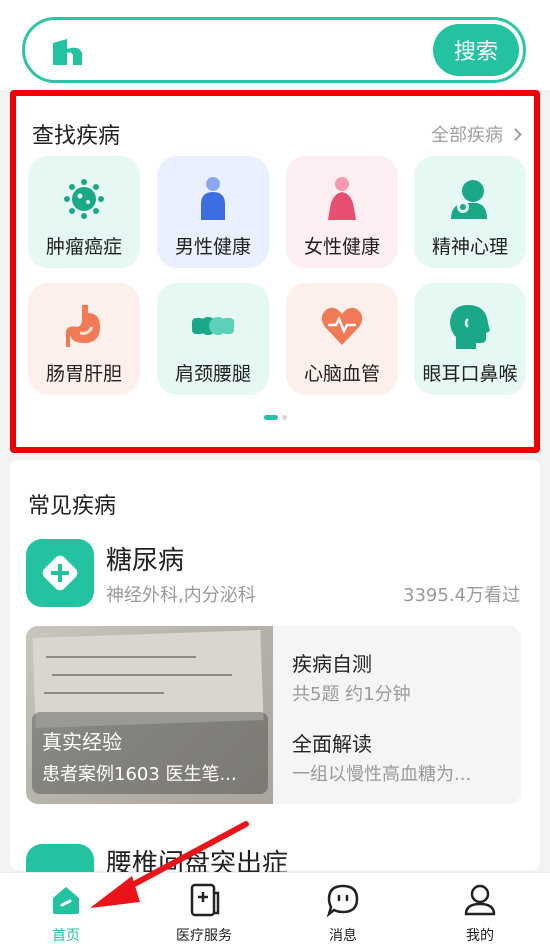 The image size is (550, 946). Describe the element at coordinates (470, 374) in the screenshot. I see `category-label: 眼耳口鼻喉` at that location.